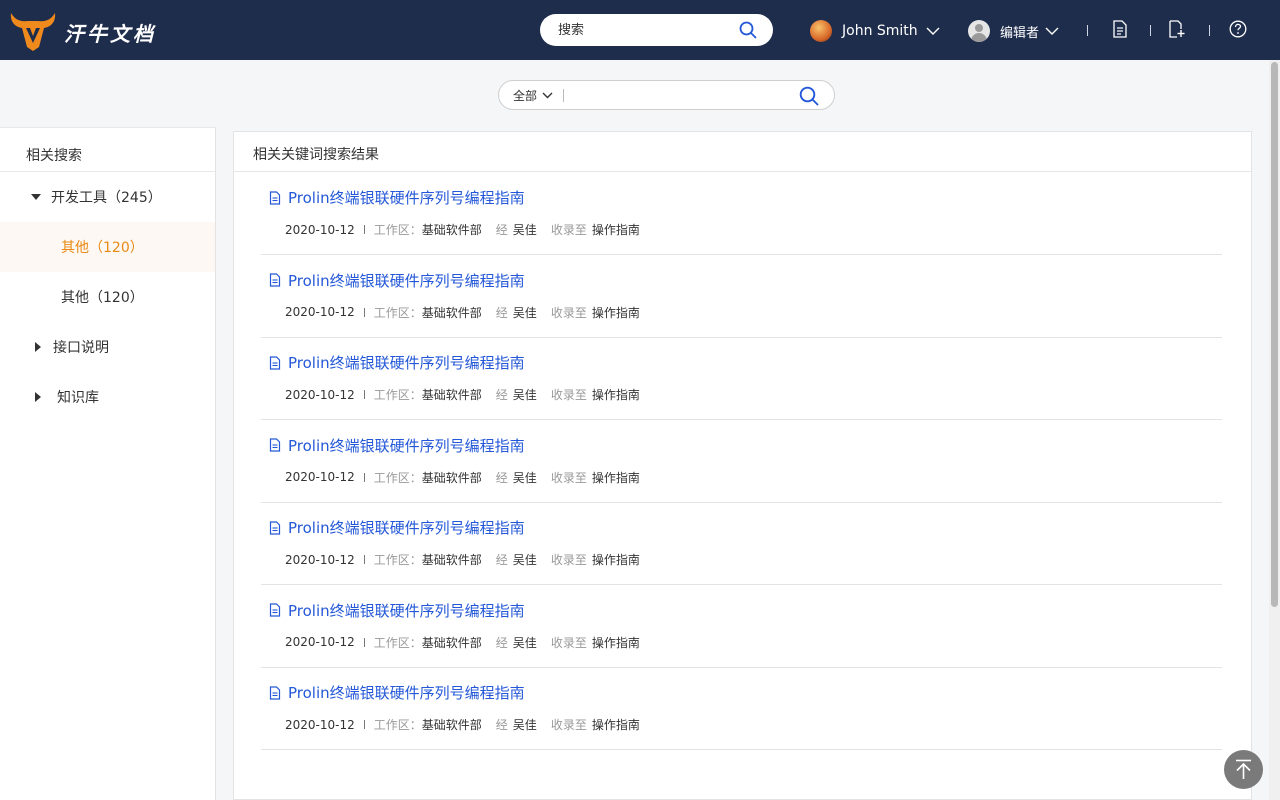 The width and height of the screenshot is (1280, 800). Describe the element at coordinates (108, 463) in the screenshot. I see `related-search-sidebar: 相关搜索 开发工具（245） 其他（120） 其他（120） 接口说明 知识库` at that location.